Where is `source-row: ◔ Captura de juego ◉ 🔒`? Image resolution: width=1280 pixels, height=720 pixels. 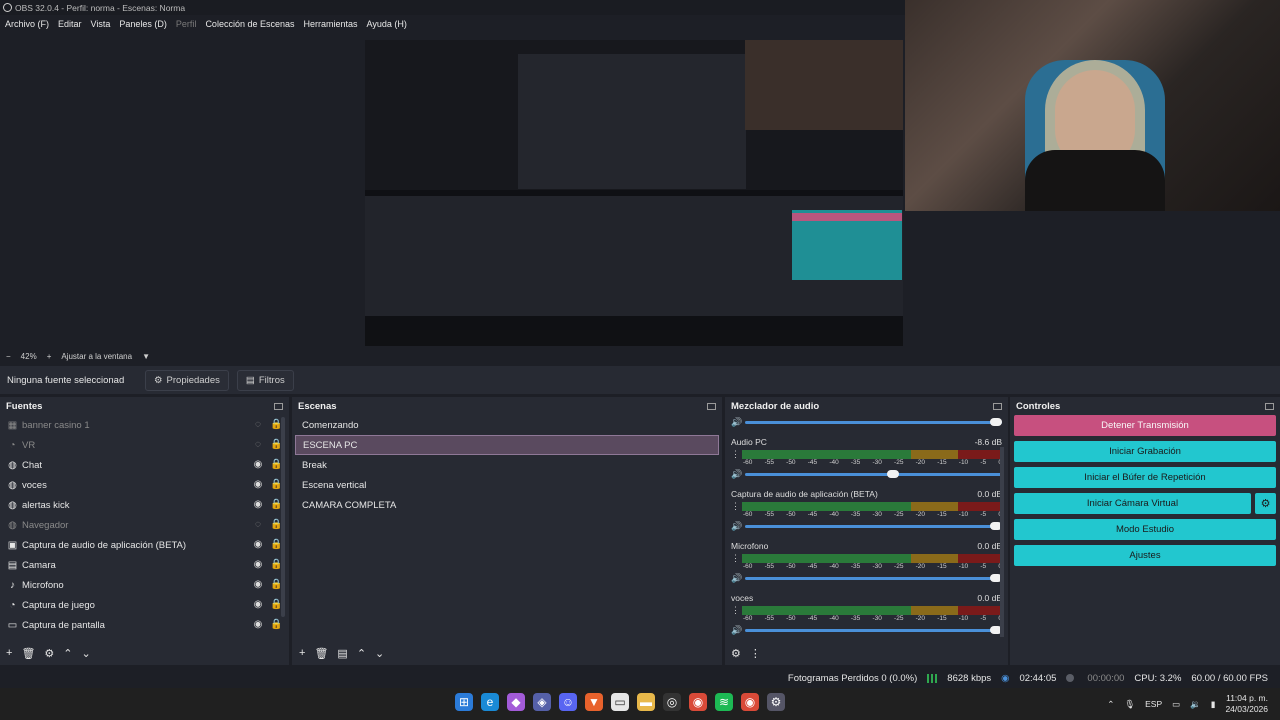
source-row: ◔ Captura de juego ◉ 🔒 is located at coordinates (144, 605).